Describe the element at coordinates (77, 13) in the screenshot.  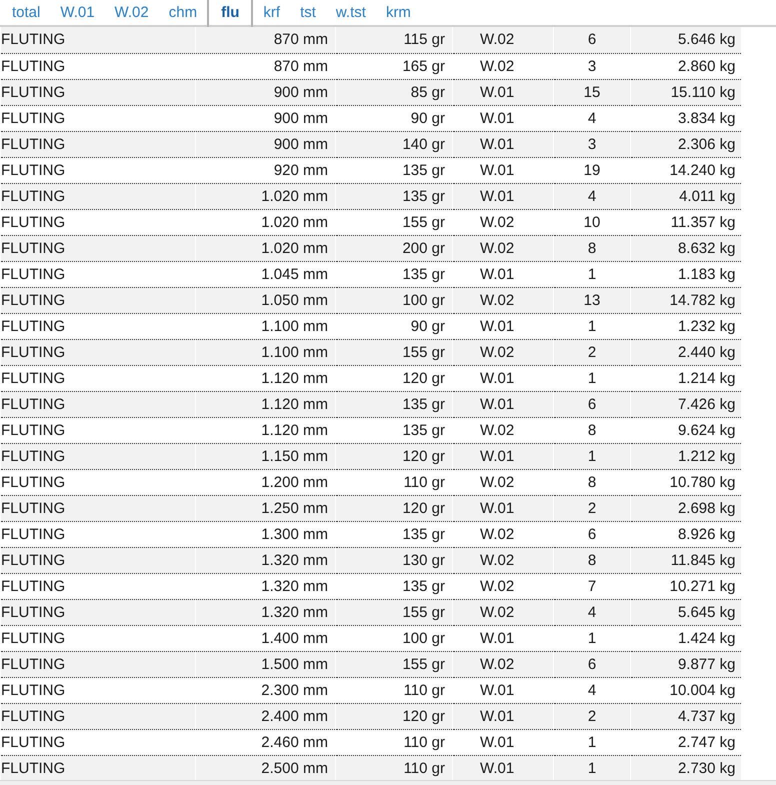
I see `tab: W.01` at that location.